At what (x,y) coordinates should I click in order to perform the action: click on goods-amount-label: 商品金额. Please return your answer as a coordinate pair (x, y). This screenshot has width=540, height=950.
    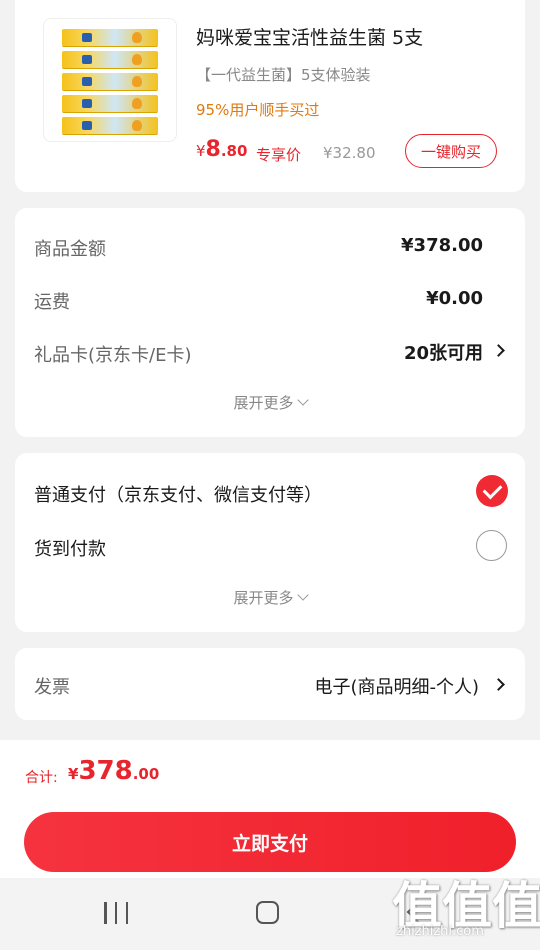
    Looking at the image, I should click on (70, 249).